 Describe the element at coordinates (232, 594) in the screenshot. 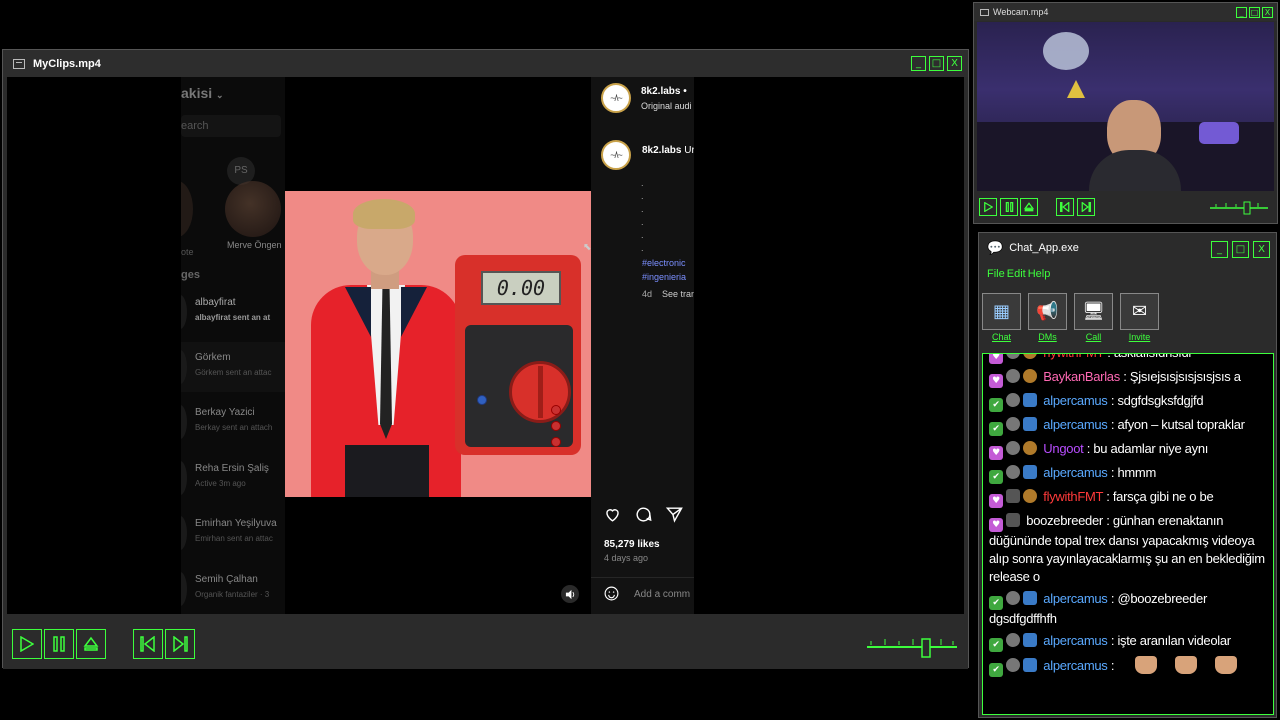

I see `conversation-preview: Organik fantaziler · 3` at that location.